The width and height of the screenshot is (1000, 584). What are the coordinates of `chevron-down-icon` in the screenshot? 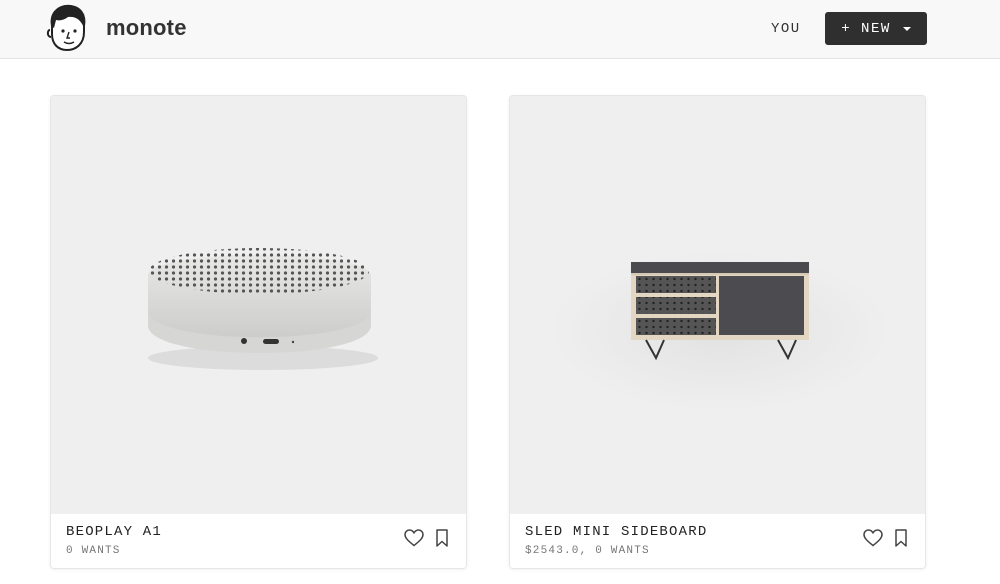 It's located at (906, 28).